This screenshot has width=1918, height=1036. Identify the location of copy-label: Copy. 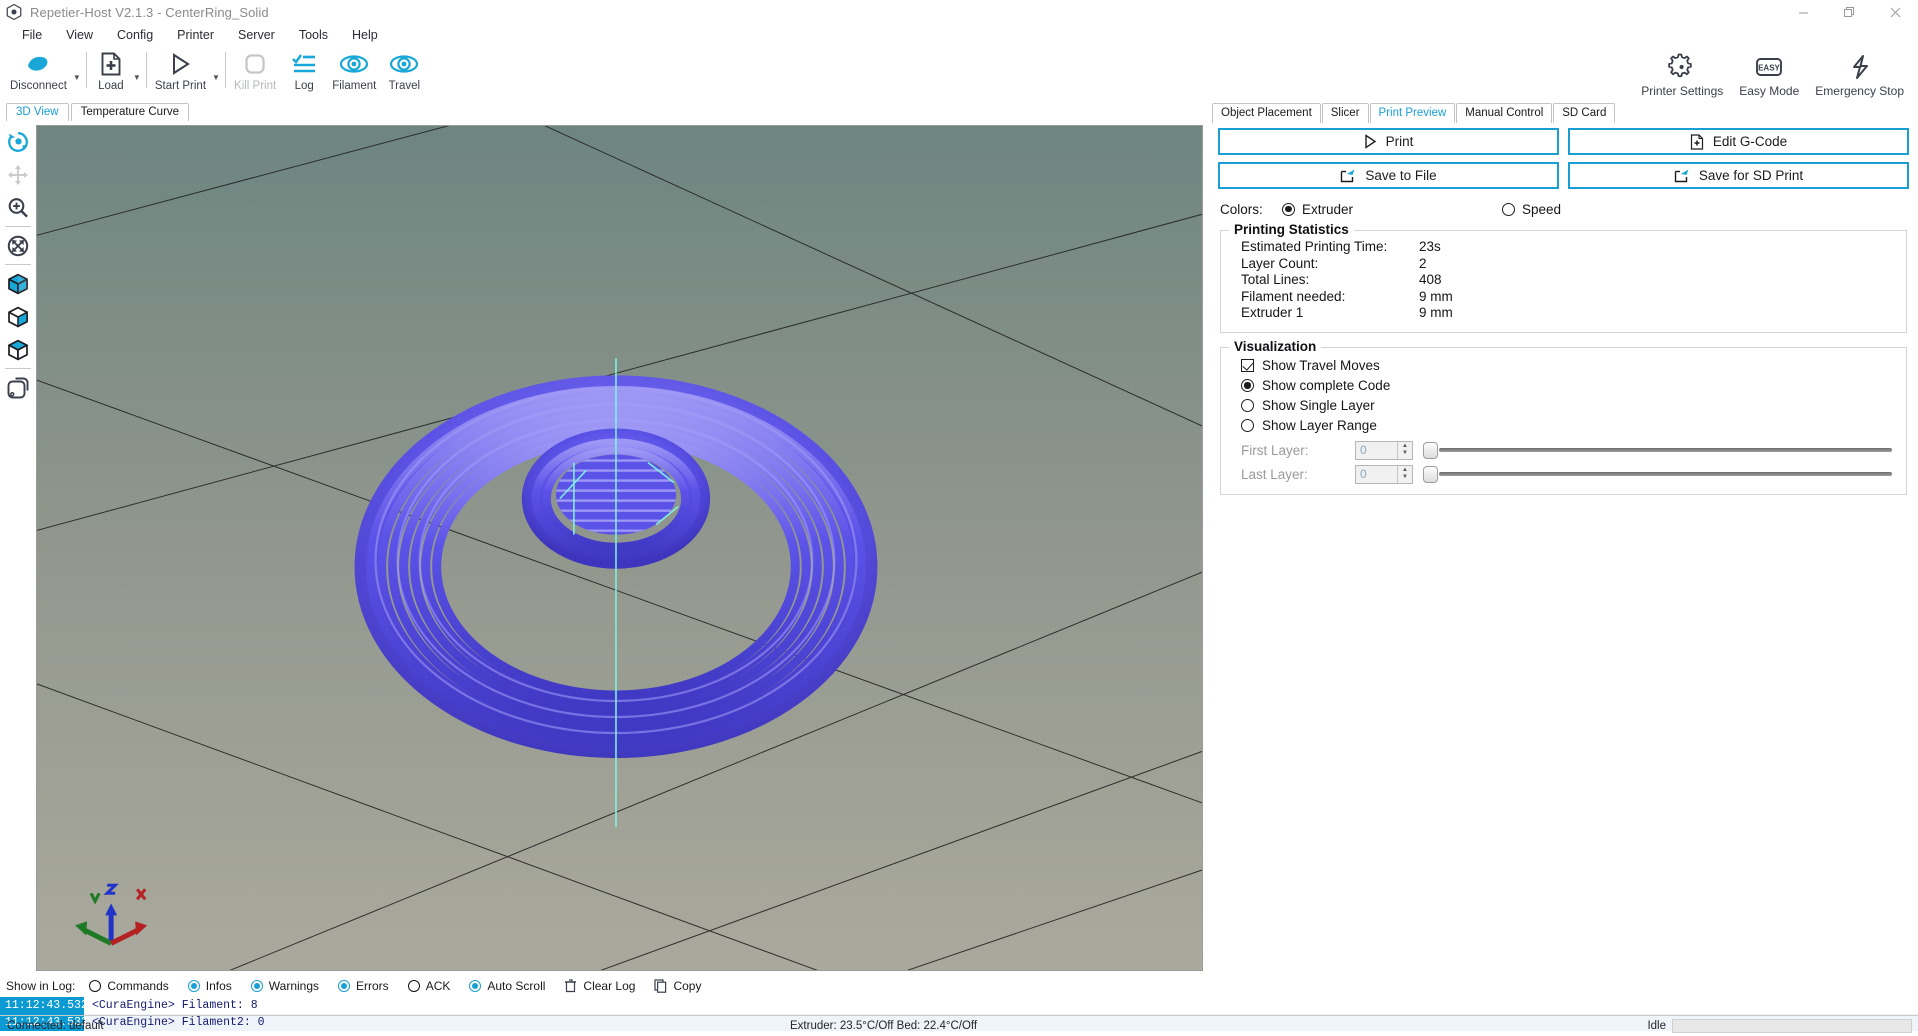
(687, 986).